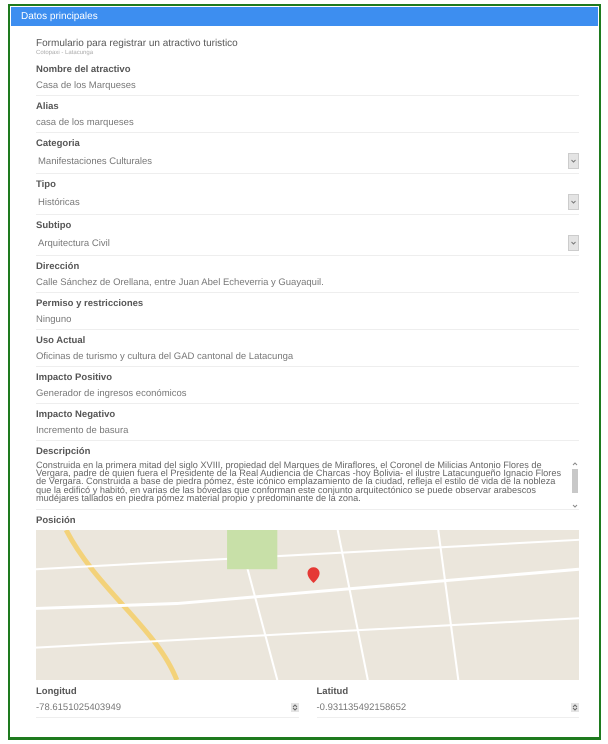 The image size is (608, 744). Describe the element at coordinates (333, 691) in the screenshot. I see `field-label: Latitud` at that location.